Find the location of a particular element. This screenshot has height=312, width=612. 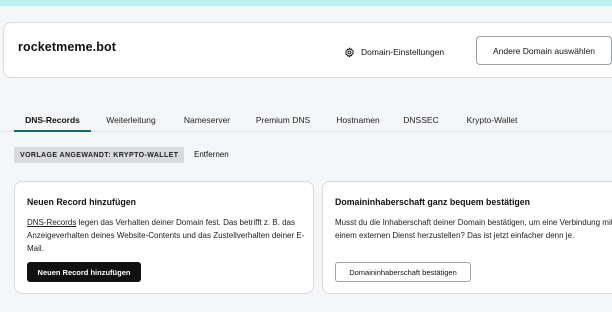

confirm-ownership-button: Domaininhaberschaft bestätigen is located at coordinates (403, 272).